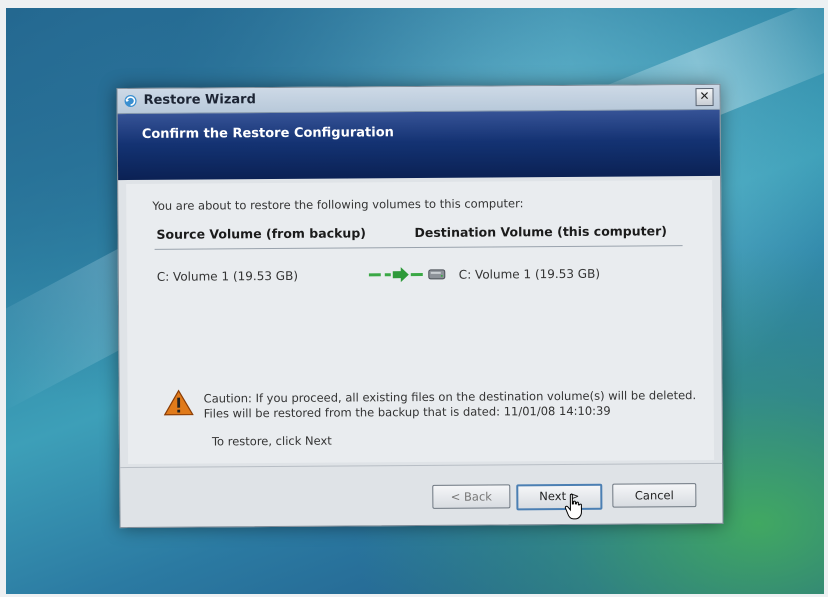 The height and width of the screenshot is (597, 828). Describe the element at coordinates (573, 506) in the screenshot. I see `mouse-cursor-icon` at that location.